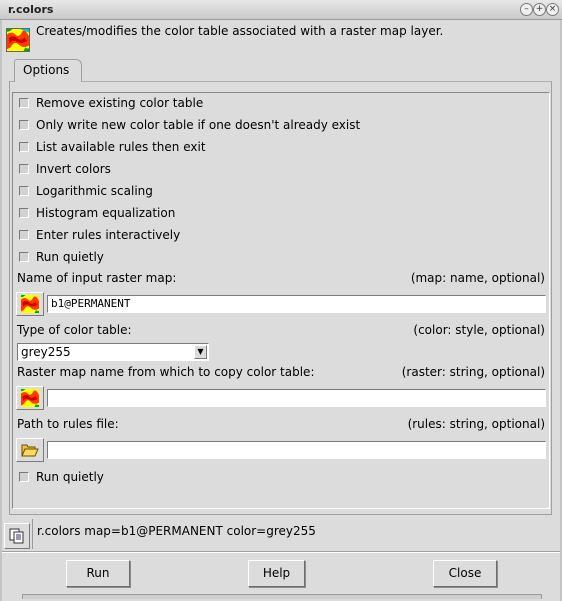  What do you see at coordinates (68, 424) in the screenshot?
I see `rules-file-label: Path to rules file:` at bounding box center [68, 424].